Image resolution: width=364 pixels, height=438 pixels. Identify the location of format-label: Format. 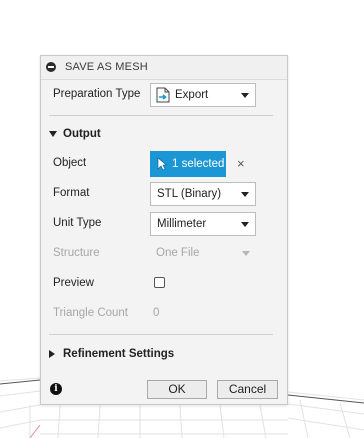
(71, 193).